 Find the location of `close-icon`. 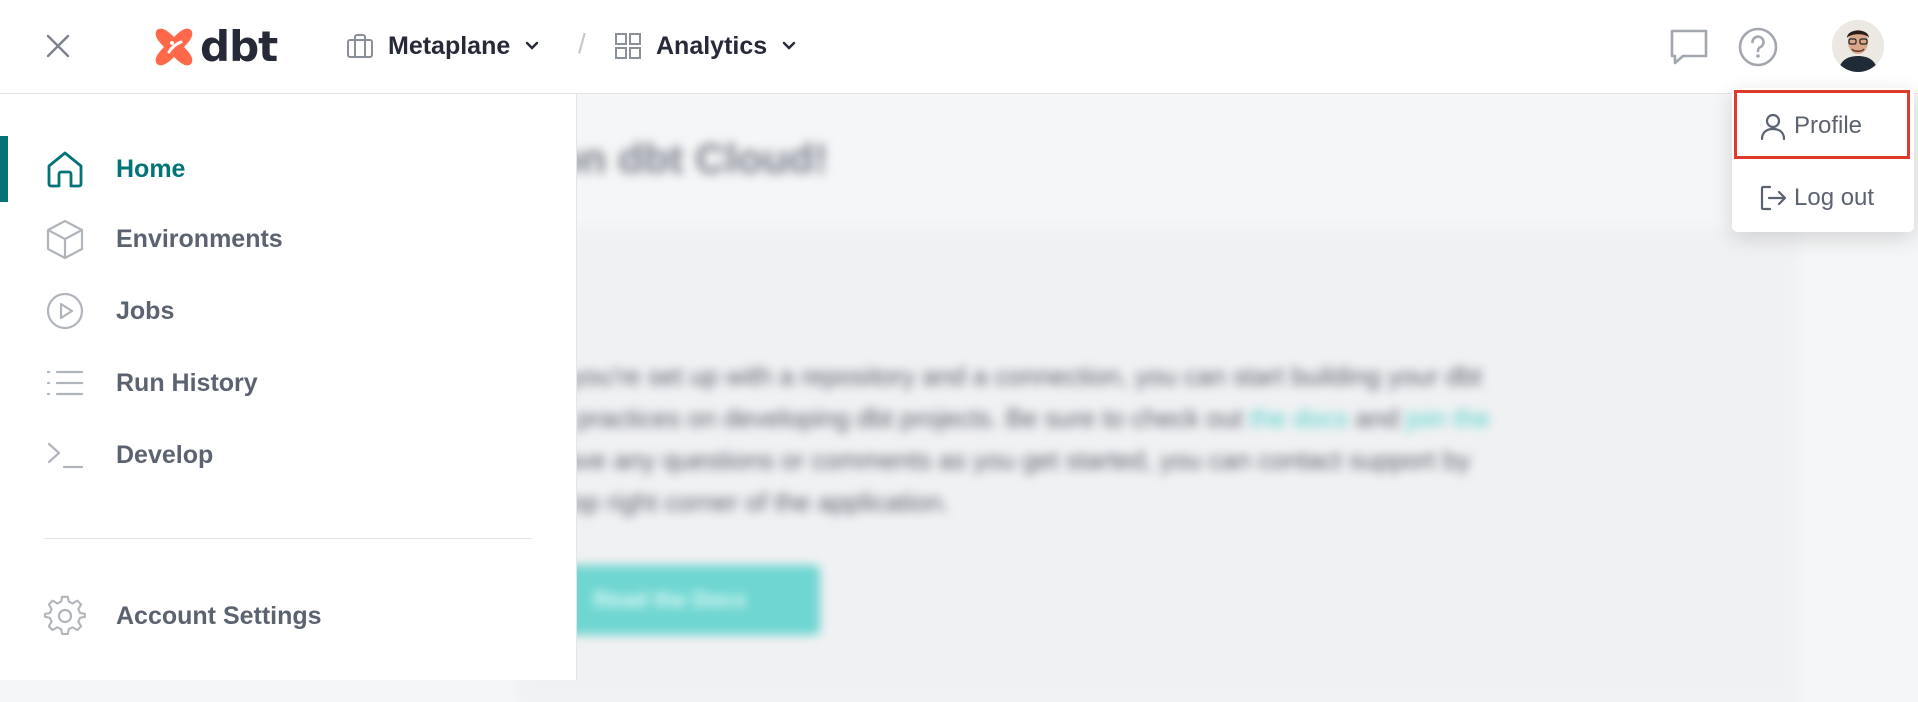

close-icon is located at coordinates (58, 46).